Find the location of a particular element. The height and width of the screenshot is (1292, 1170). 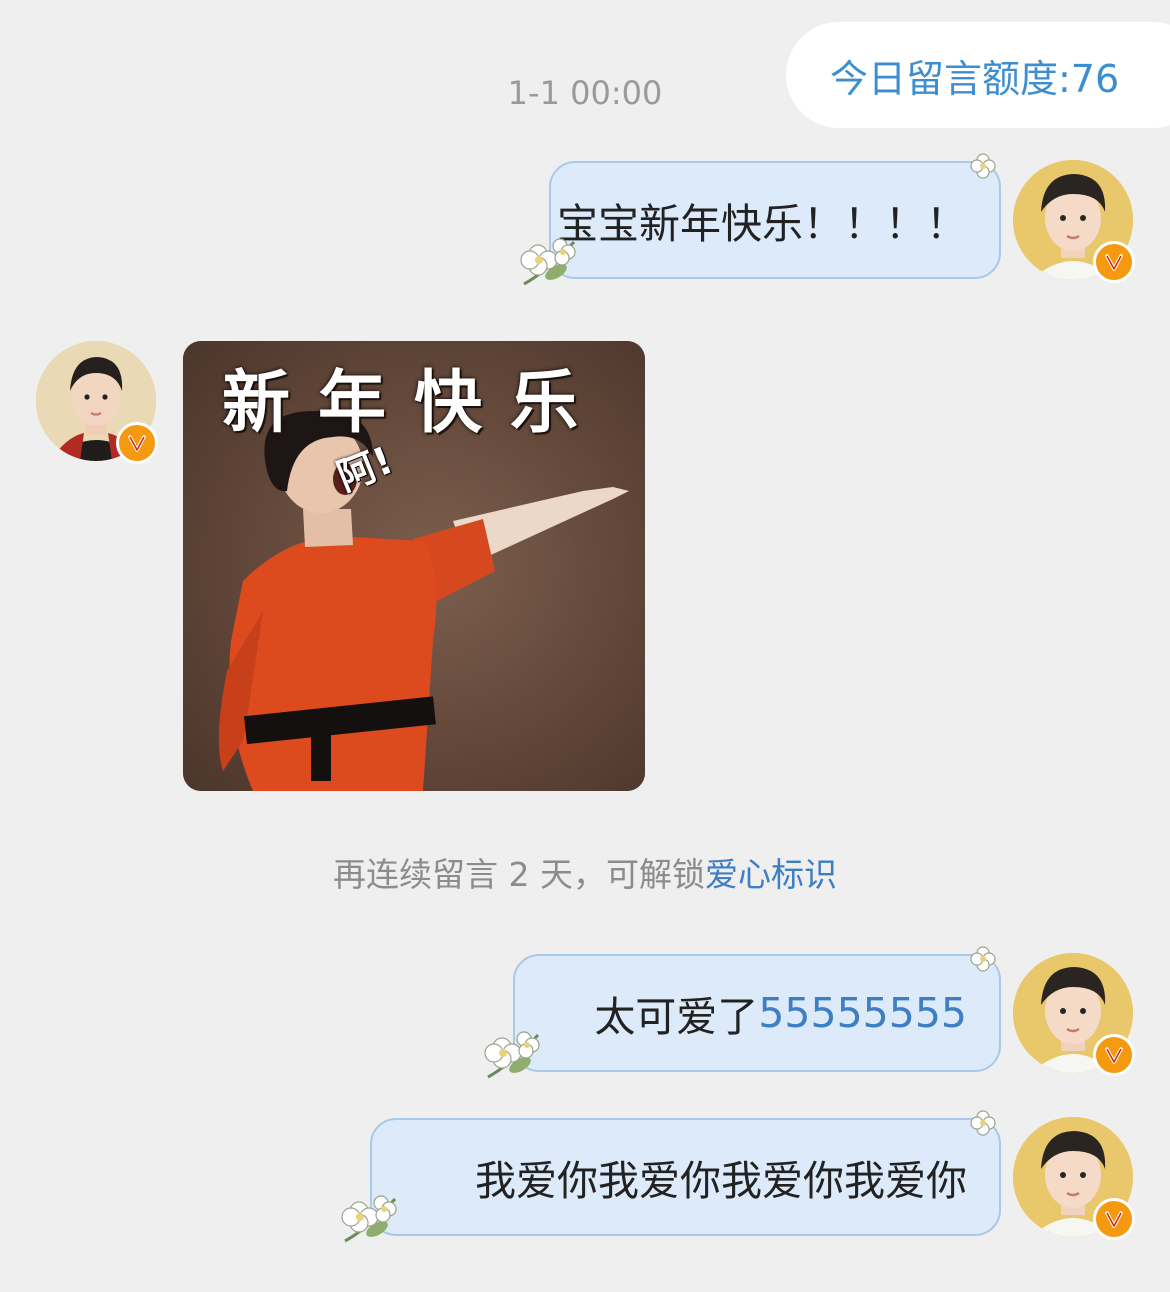

message-bubble: 太可爱了 55555555 is located at coordinates (757, 1013).